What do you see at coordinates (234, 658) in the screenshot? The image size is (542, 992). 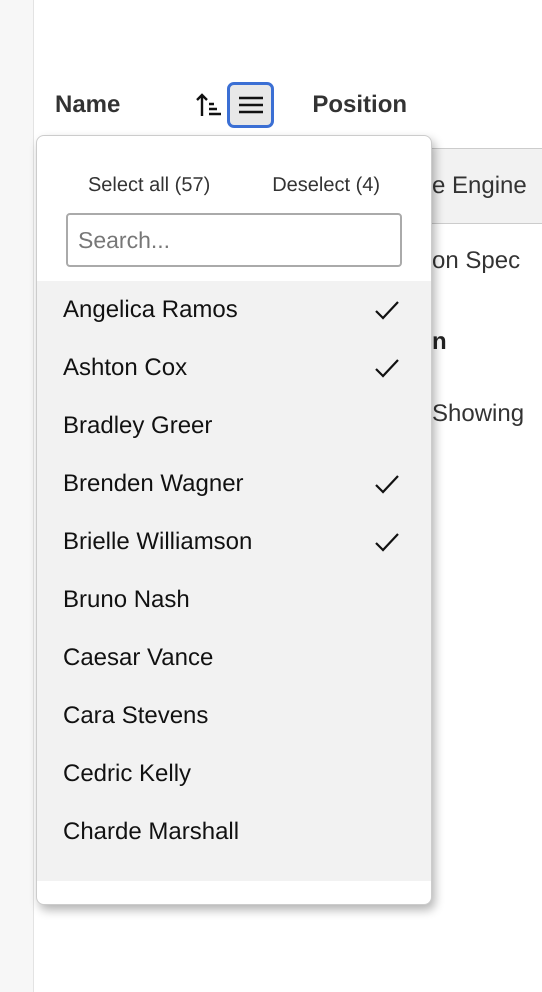 I see `filter-option: Caesar Vance` at bounding box center [234, 658].